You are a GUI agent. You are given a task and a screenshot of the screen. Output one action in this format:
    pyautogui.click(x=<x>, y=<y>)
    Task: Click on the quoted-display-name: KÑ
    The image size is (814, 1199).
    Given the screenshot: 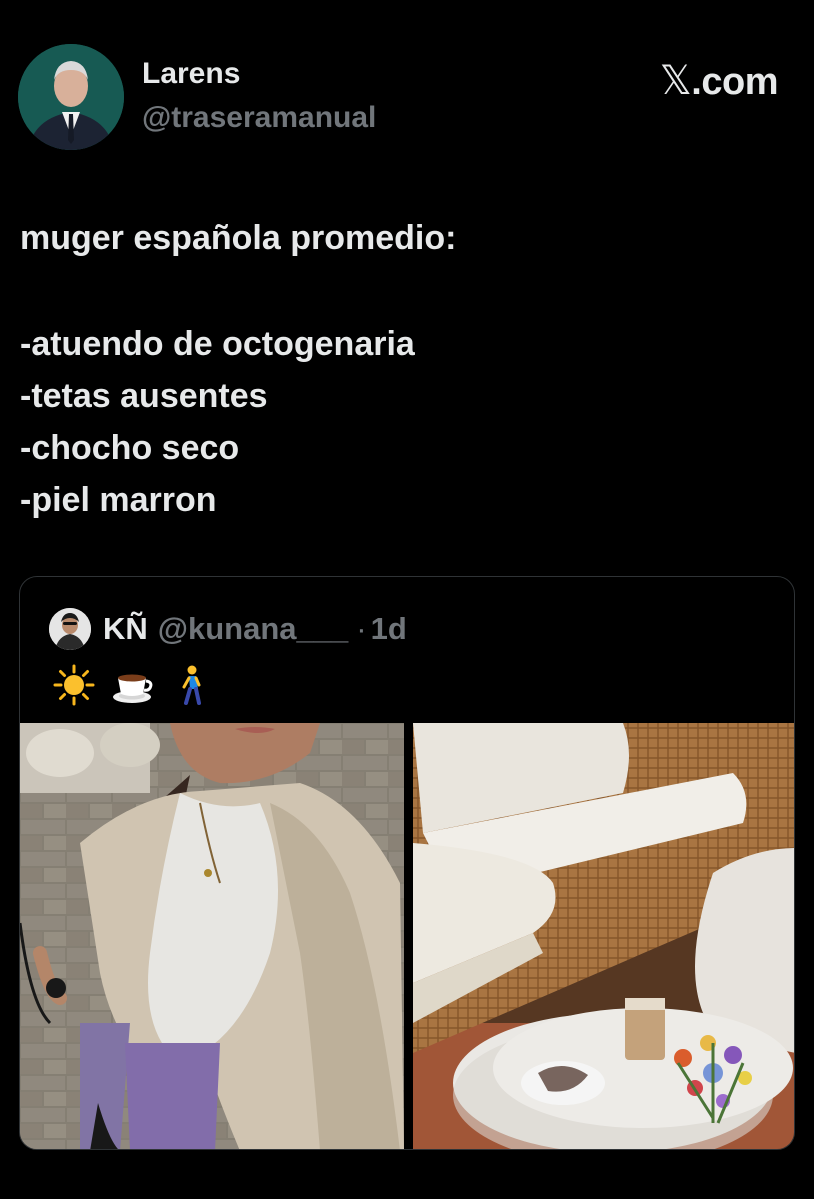 What is the action you would take?
    pyautogui.click(x=125, y=629)
    